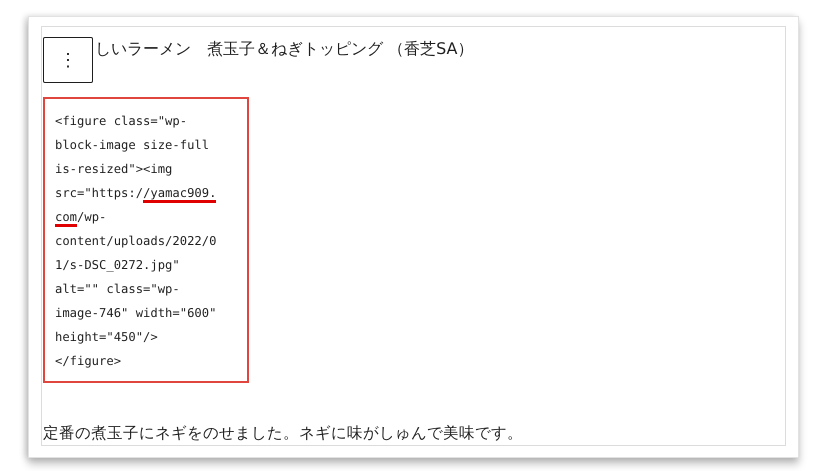  I want to click on options-button: ⋮, so click(68, 60).